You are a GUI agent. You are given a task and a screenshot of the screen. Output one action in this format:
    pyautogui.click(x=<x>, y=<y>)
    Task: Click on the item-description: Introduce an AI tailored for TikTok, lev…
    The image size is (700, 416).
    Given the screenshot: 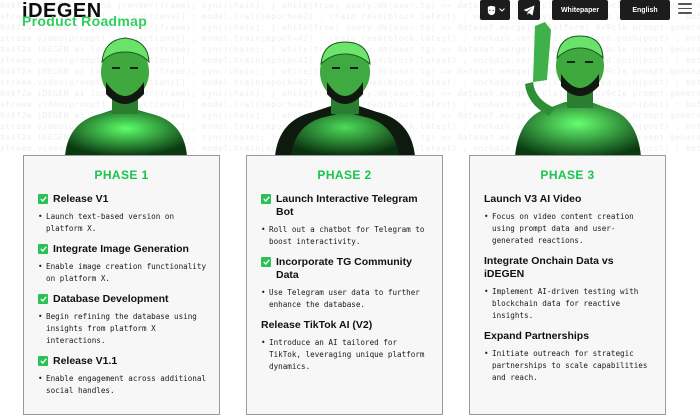 What is the action you would take?
    pyautogui.click(x=346, y=355)
    